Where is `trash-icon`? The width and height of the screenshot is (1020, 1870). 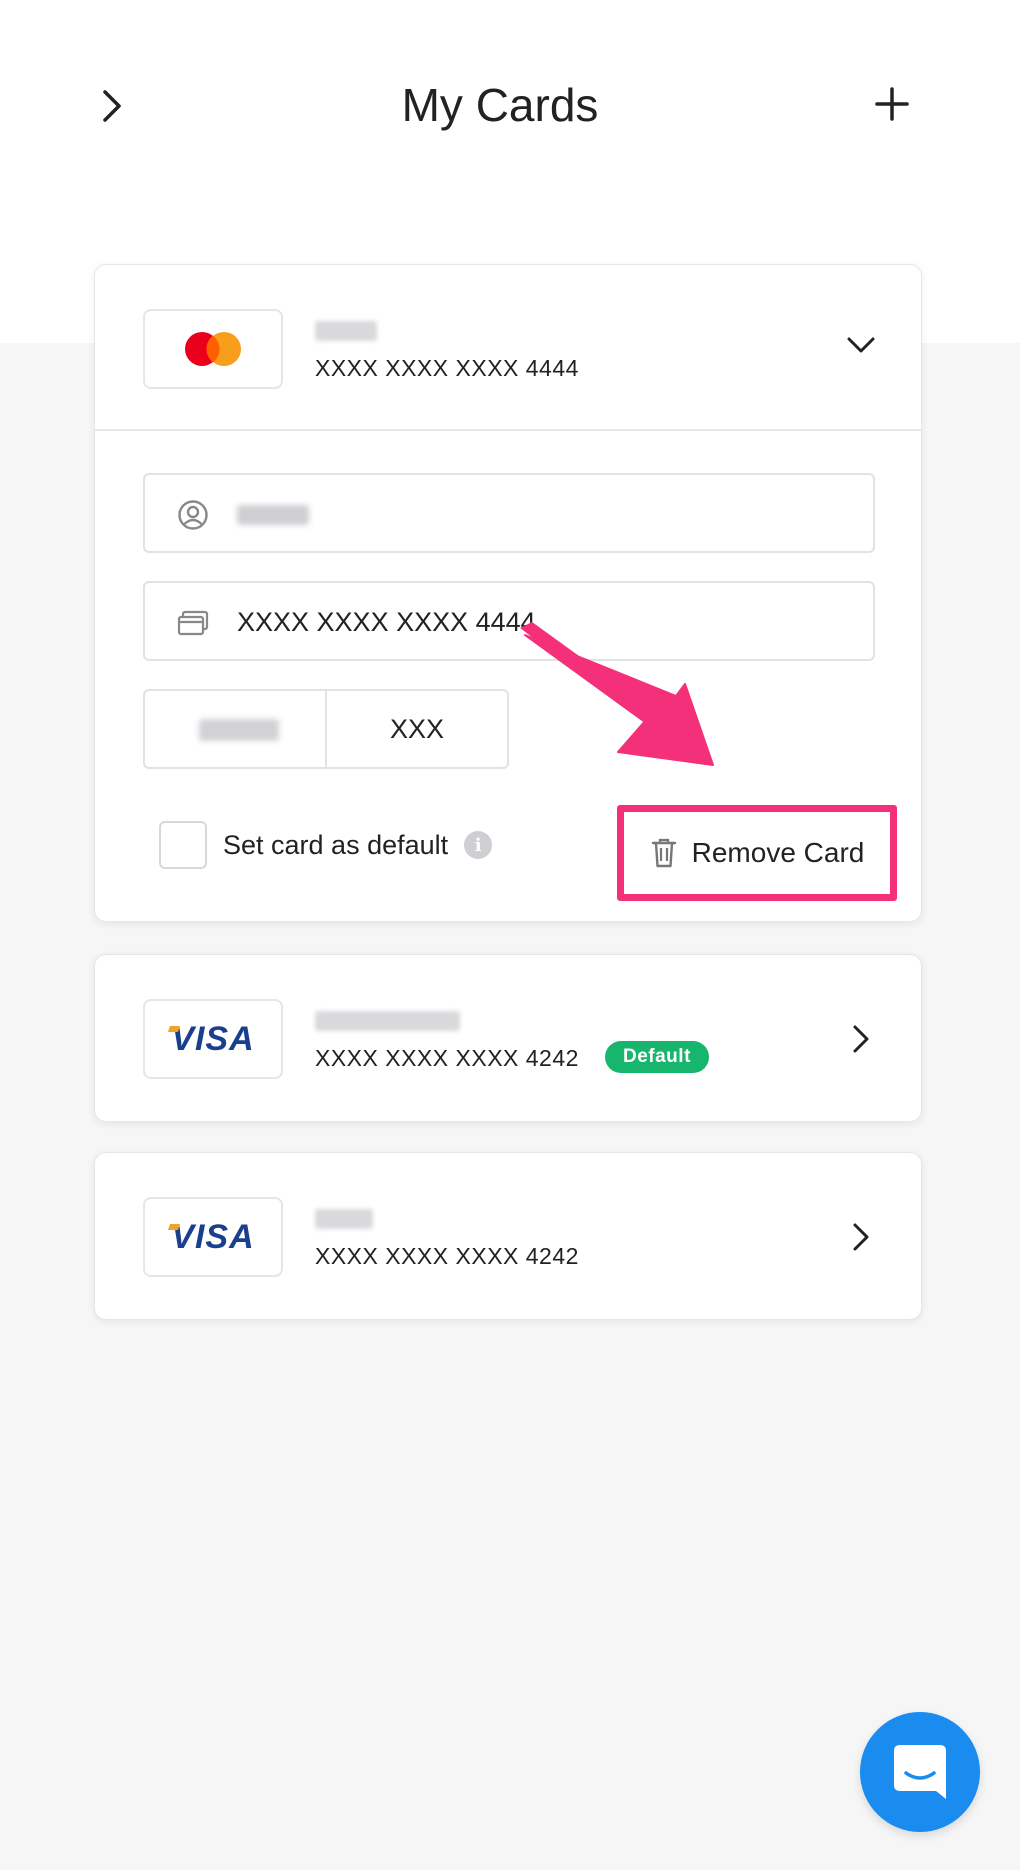 trash-icon is located at coordinates (664, 853).